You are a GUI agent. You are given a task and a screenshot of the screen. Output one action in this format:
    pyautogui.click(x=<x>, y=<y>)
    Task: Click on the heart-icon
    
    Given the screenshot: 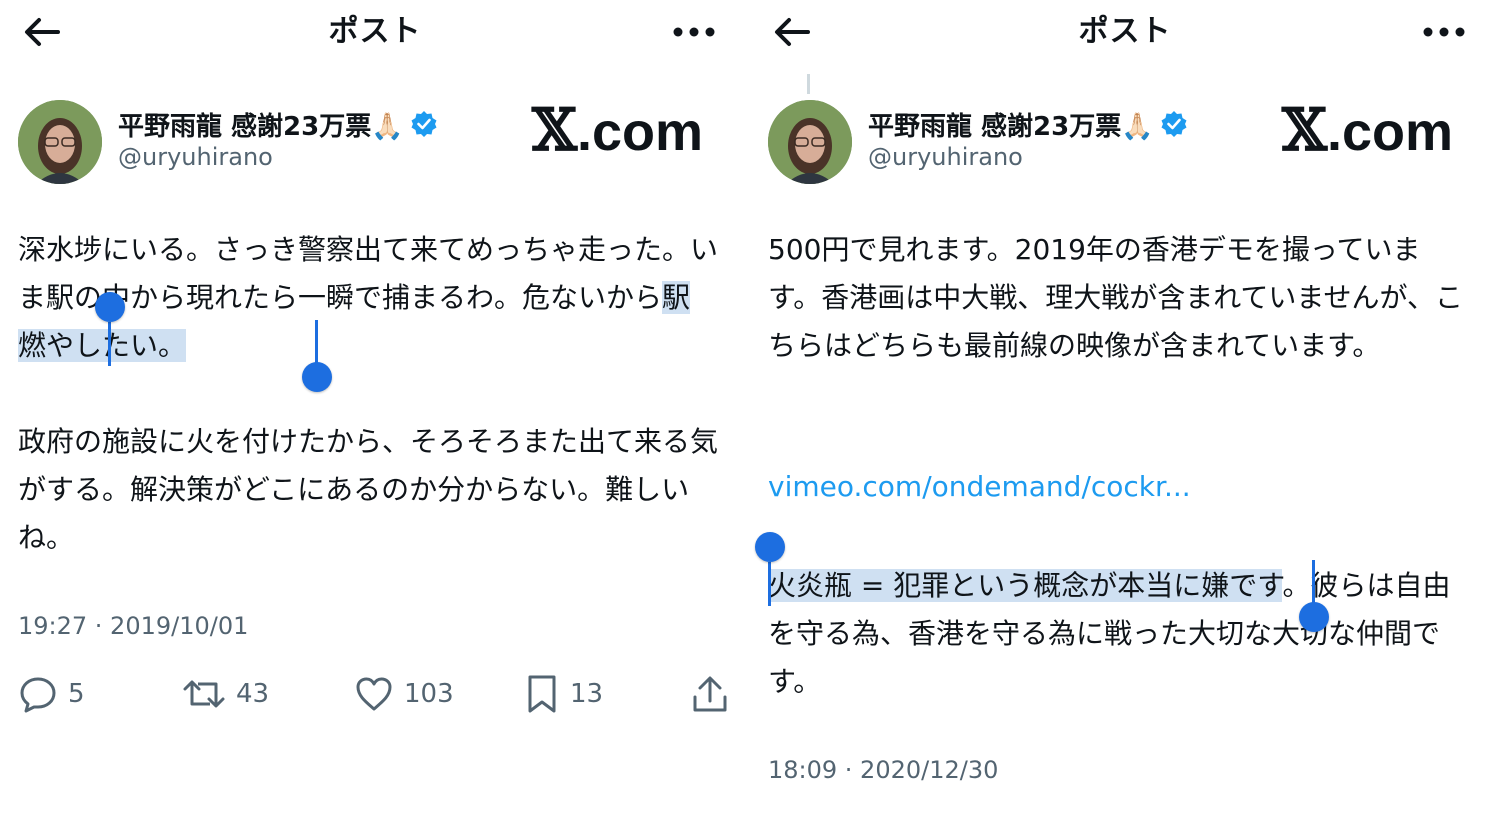 What is the action you would take?
    pyautogui.click(x=374, y=694)
    